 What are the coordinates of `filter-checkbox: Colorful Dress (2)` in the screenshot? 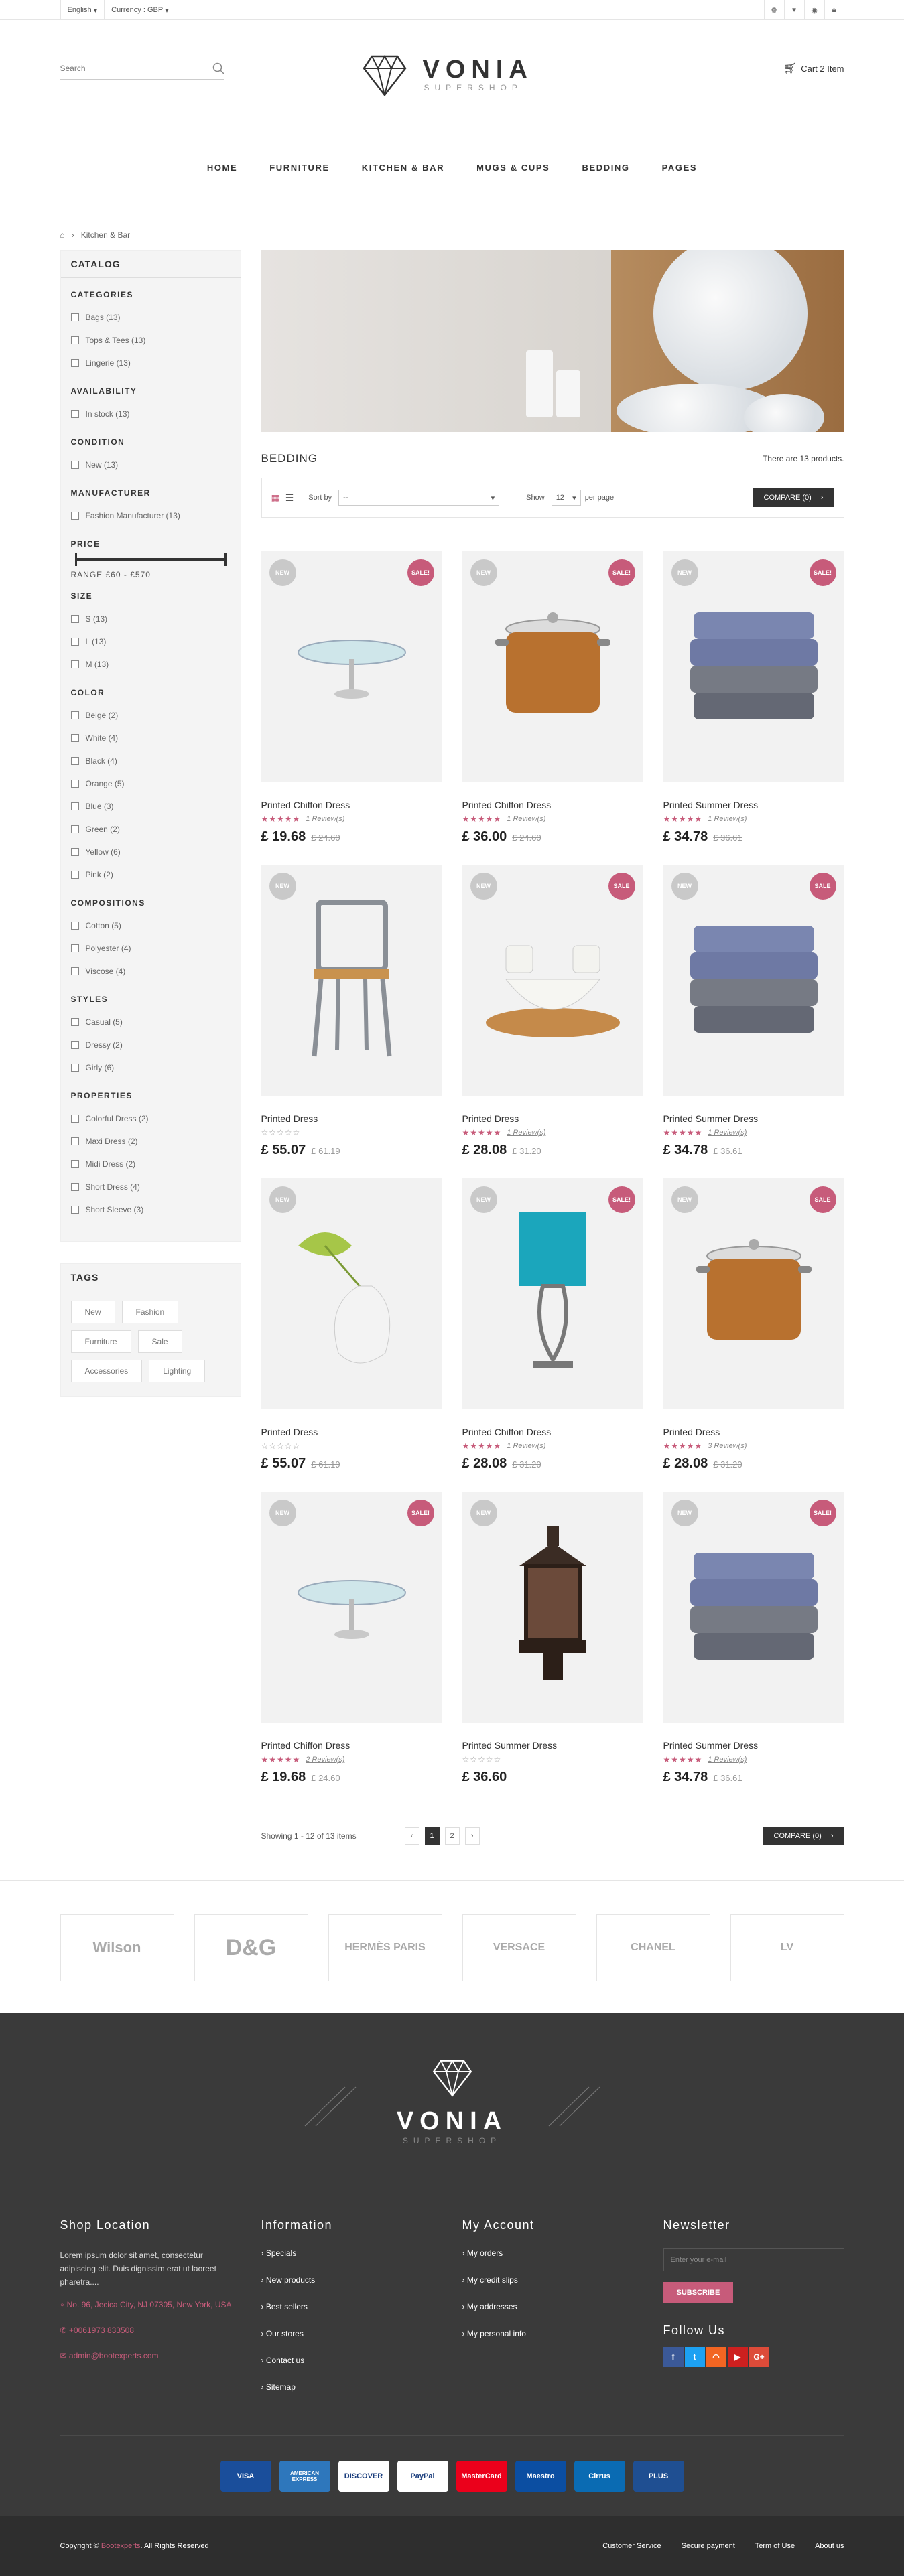 It's located at (150, 1118).